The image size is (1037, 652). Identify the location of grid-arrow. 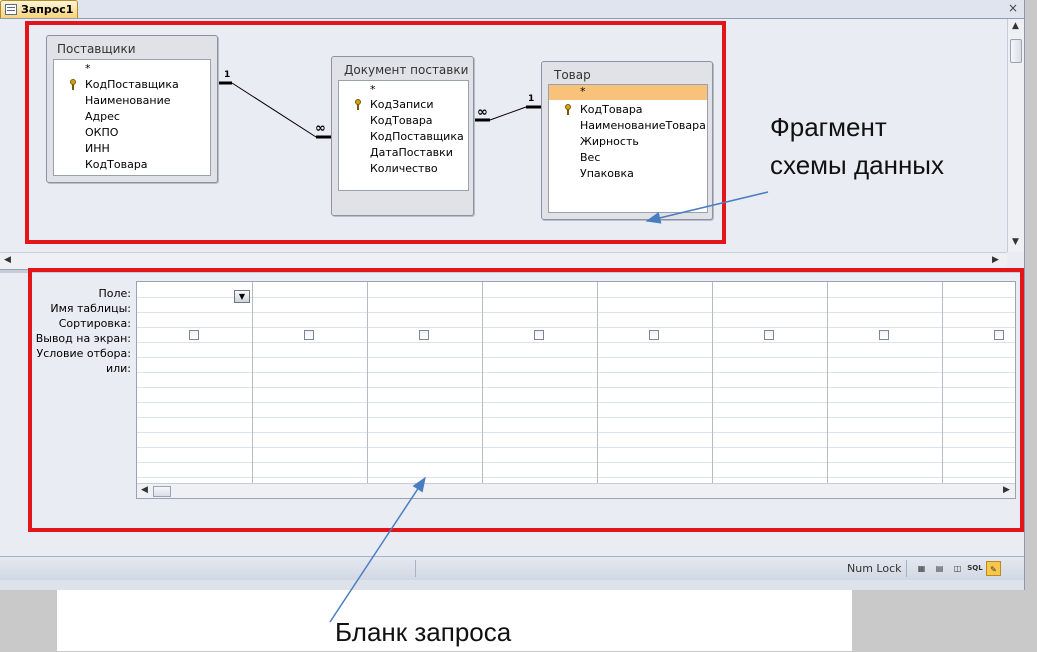
(377, 549).